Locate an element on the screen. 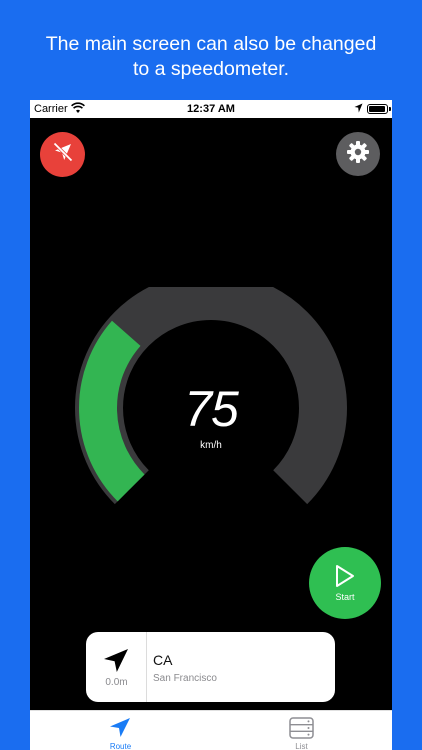 The width and height of the screenshot is (422, 750). tab-route: Route is located at coordinates (120, 730).